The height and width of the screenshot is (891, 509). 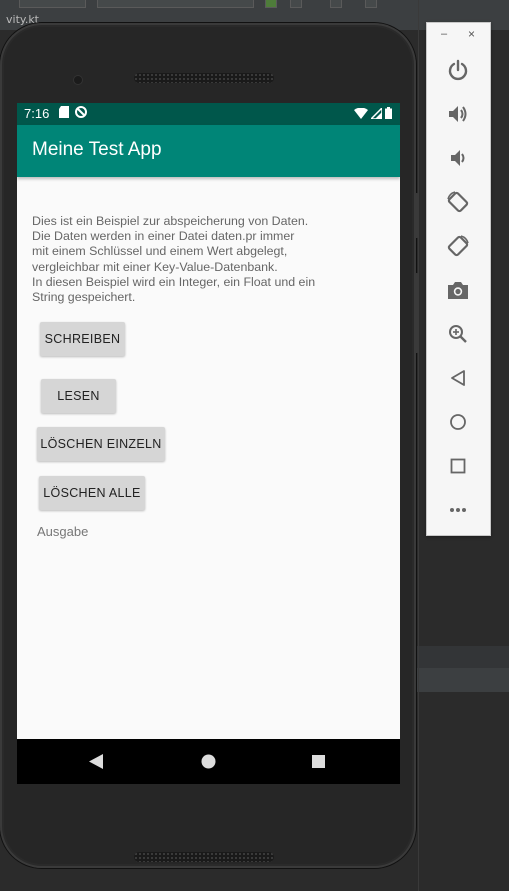 What do you see at coordinates (318, 764) in the screenshot?
I see `recents-icon` at bounding box center [318, 764].